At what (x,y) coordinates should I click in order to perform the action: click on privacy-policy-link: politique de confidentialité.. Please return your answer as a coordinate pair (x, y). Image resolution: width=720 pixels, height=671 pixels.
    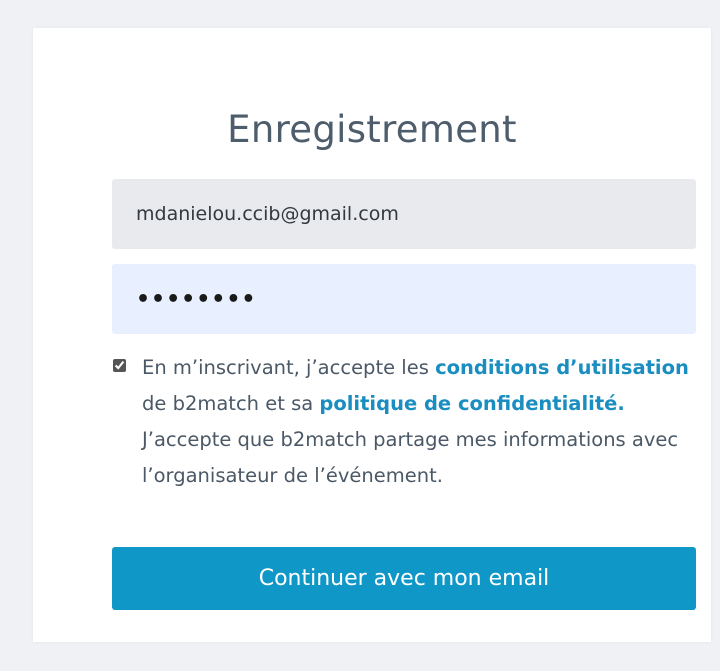
    Looking at the image, I should click on (471, 403).